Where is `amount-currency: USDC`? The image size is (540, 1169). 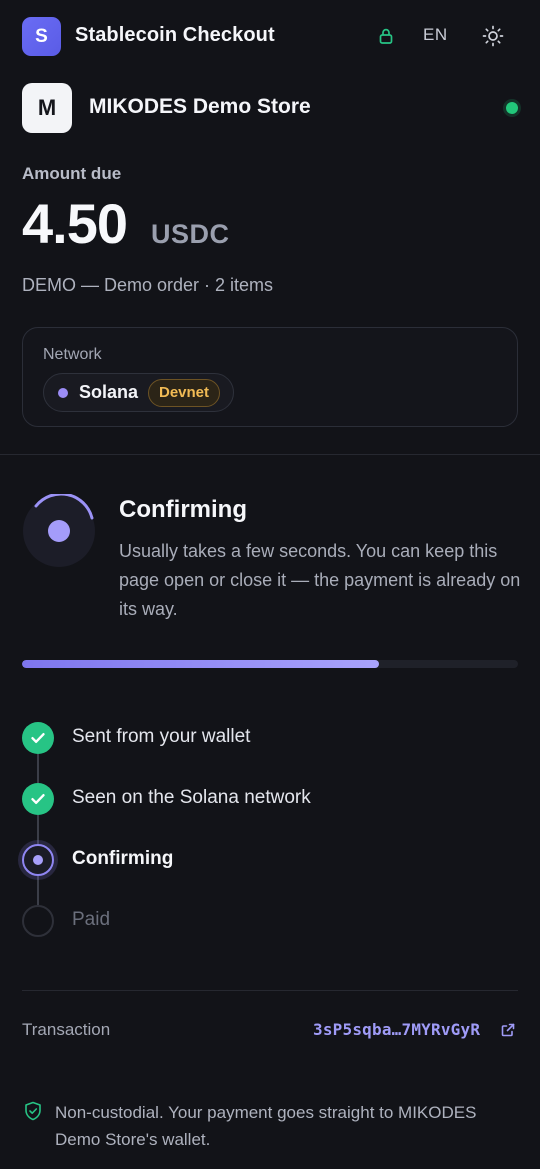
amount-currency: USDC is located at coordinates (190, 234).